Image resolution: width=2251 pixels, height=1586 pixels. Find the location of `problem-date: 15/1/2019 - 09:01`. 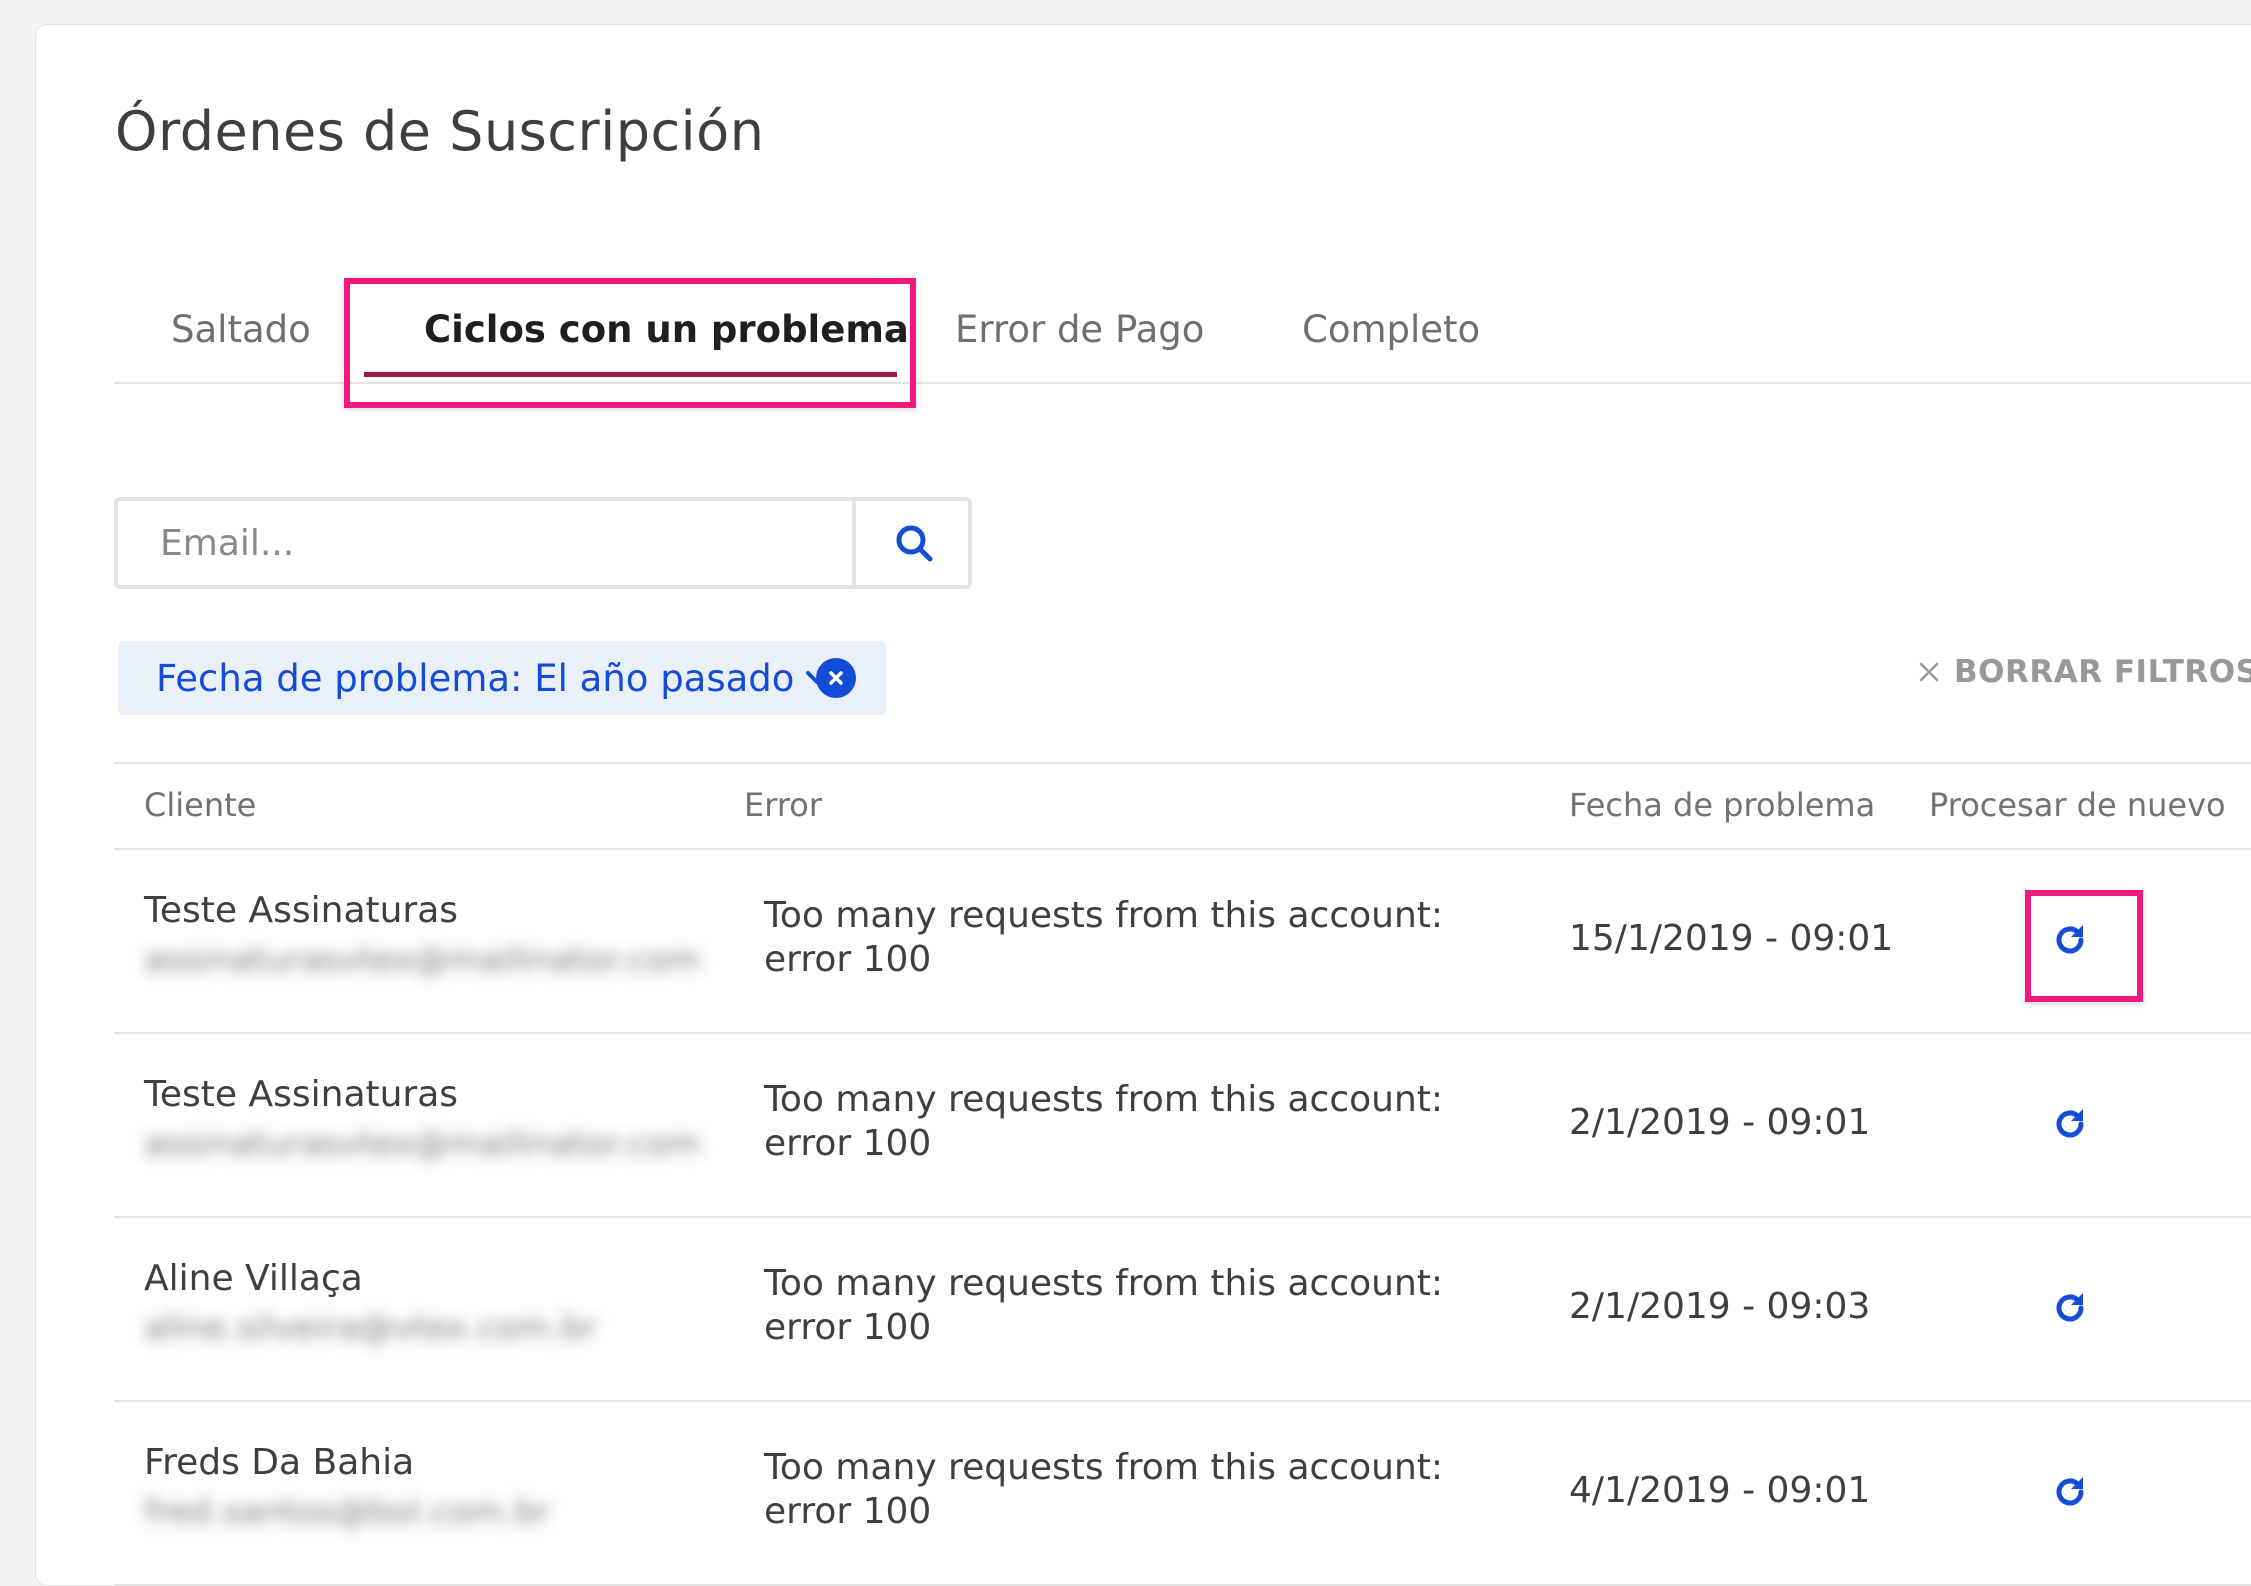

problem-date: 15/1/2019 - 09:01 is located at coordinates (1731, 938).